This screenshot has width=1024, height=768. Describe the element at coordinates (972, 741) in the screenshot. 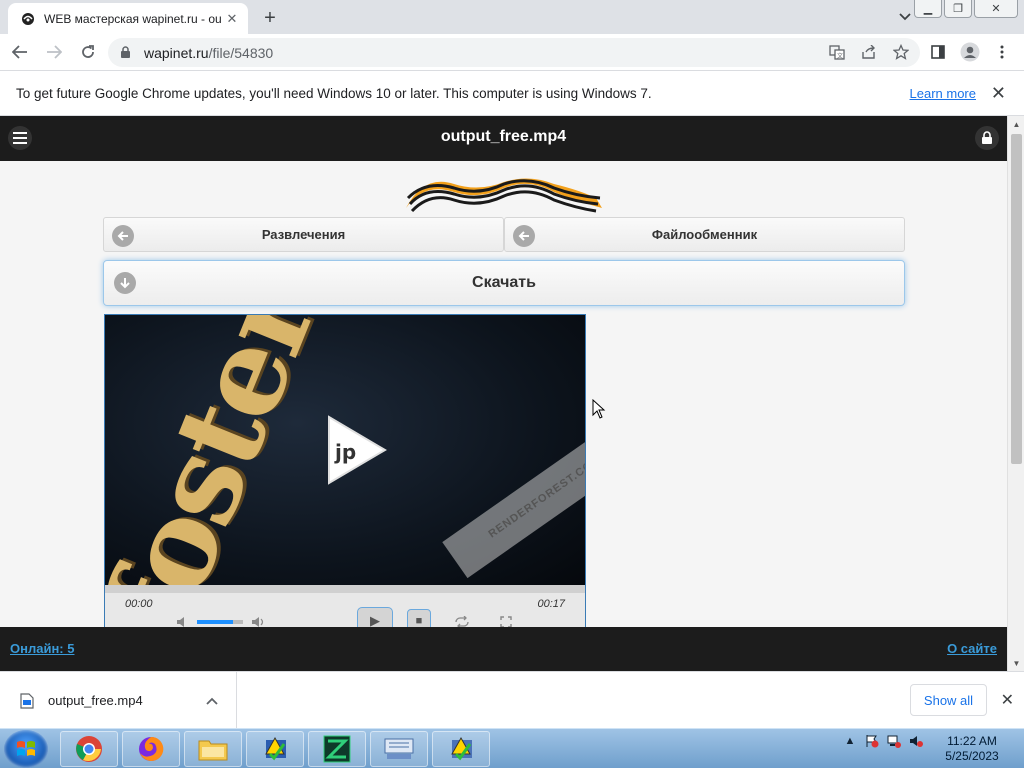

I see `clock-time: 11:22 AM` at that location.